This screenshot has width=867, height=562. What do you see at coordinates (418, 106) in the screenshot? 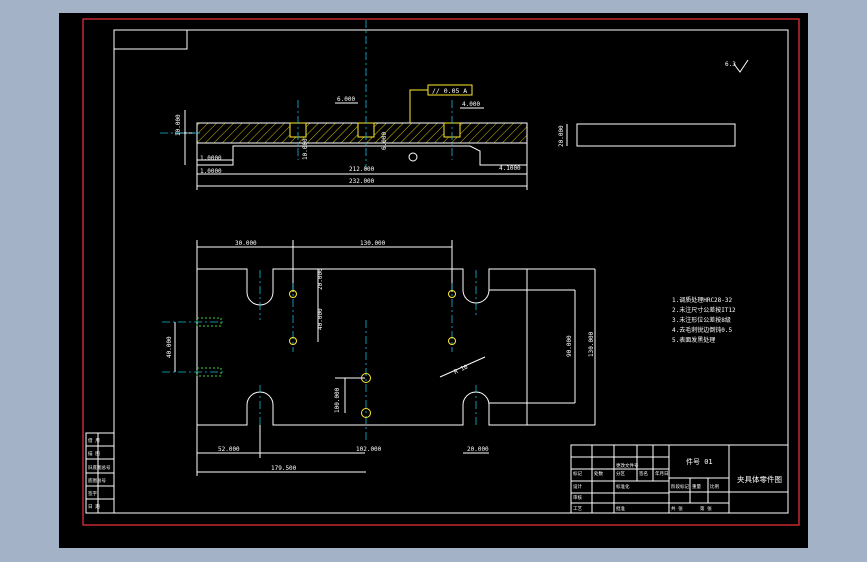
I see `tolerance-leader` at bounding box center [418, 106].